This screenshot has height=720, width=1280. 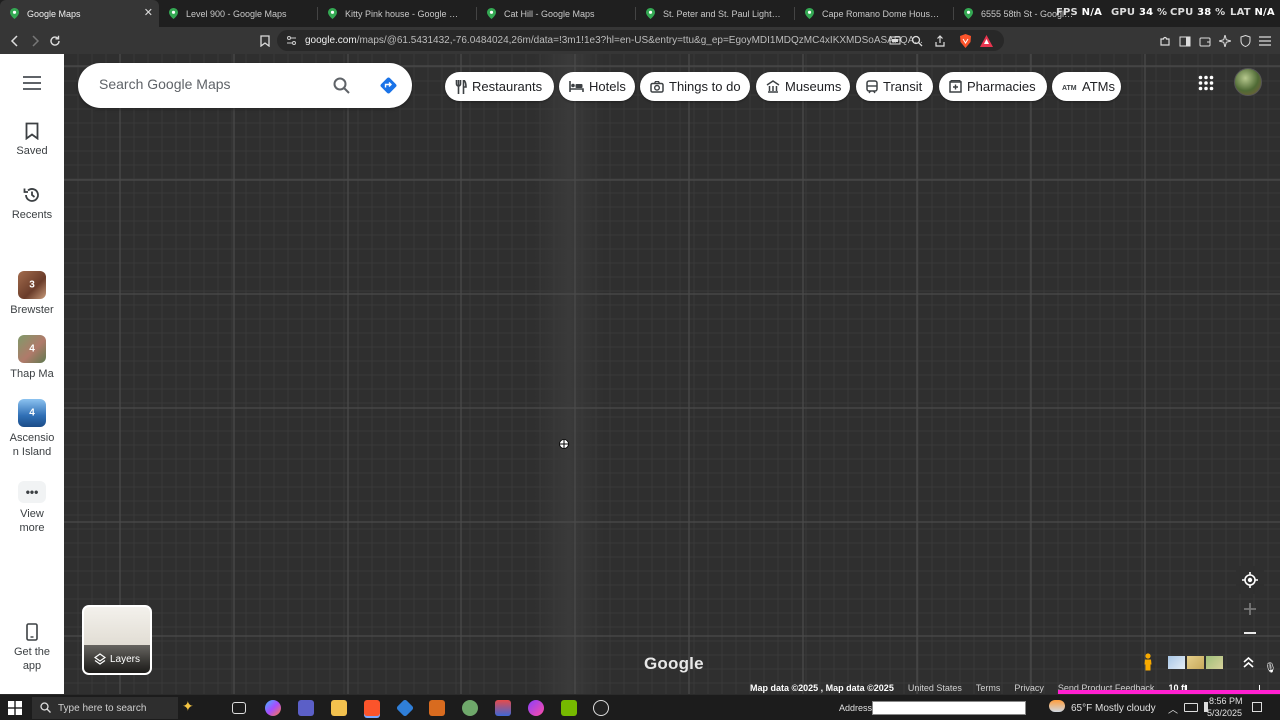 What do you see at coordinates (306, 708) in the screenshot?
I see `app-icon-purple` at bounding box center [306, 708].